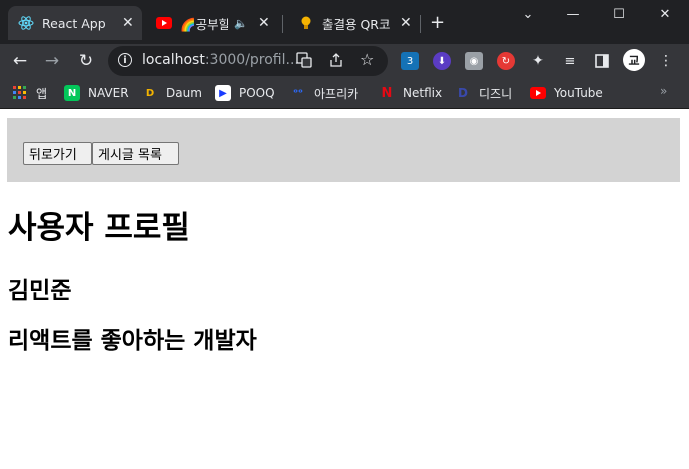  What do you see at coordinates (602, 61) in the screenshot?
I see `side-panel-icon` at bounding box center [602, 61].